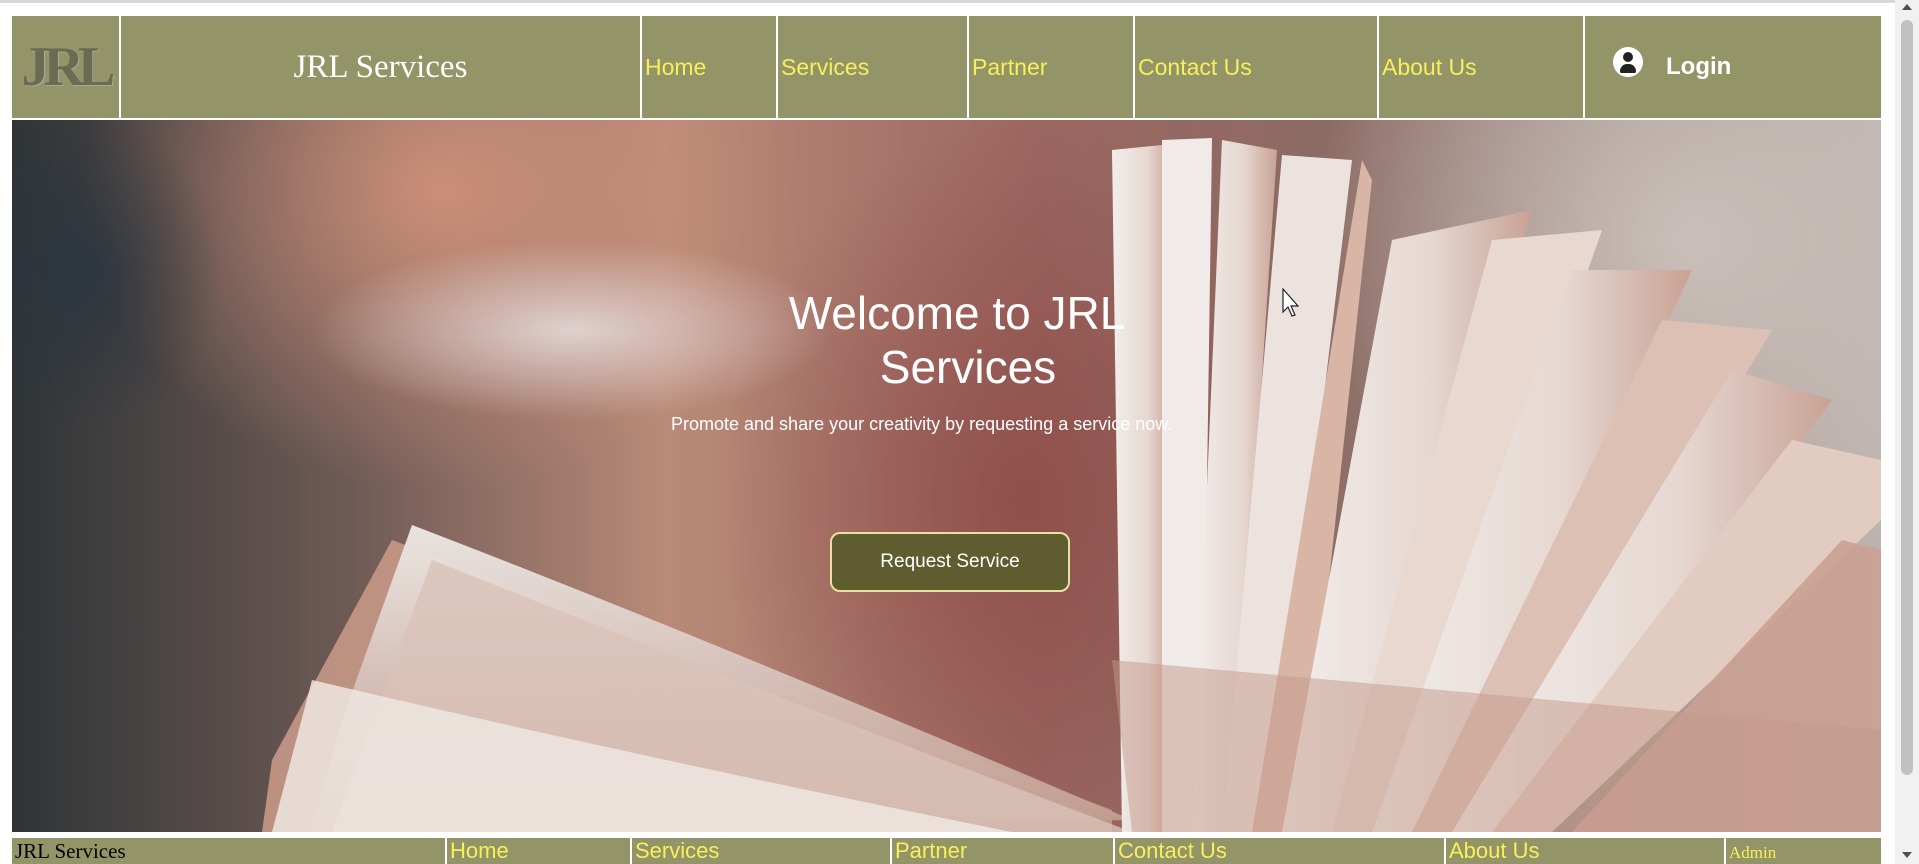 This screenshot has width=1919, height=864. I want to click on nav-about-us: About Us, so click(1482, 67).